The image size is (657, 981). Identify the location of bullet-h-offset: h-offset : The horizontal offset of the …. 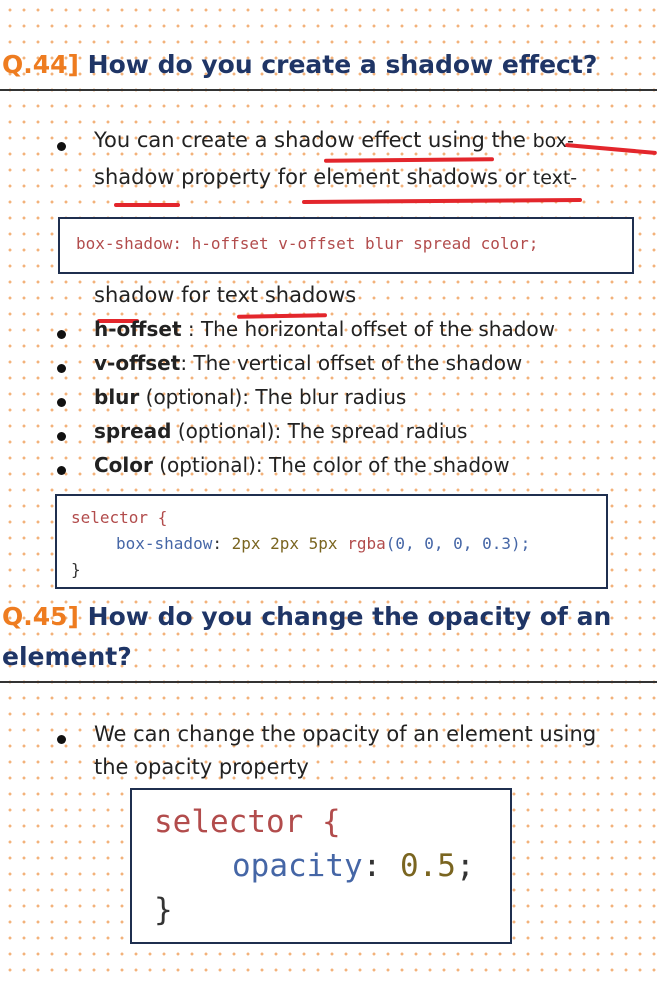
(325, 329).